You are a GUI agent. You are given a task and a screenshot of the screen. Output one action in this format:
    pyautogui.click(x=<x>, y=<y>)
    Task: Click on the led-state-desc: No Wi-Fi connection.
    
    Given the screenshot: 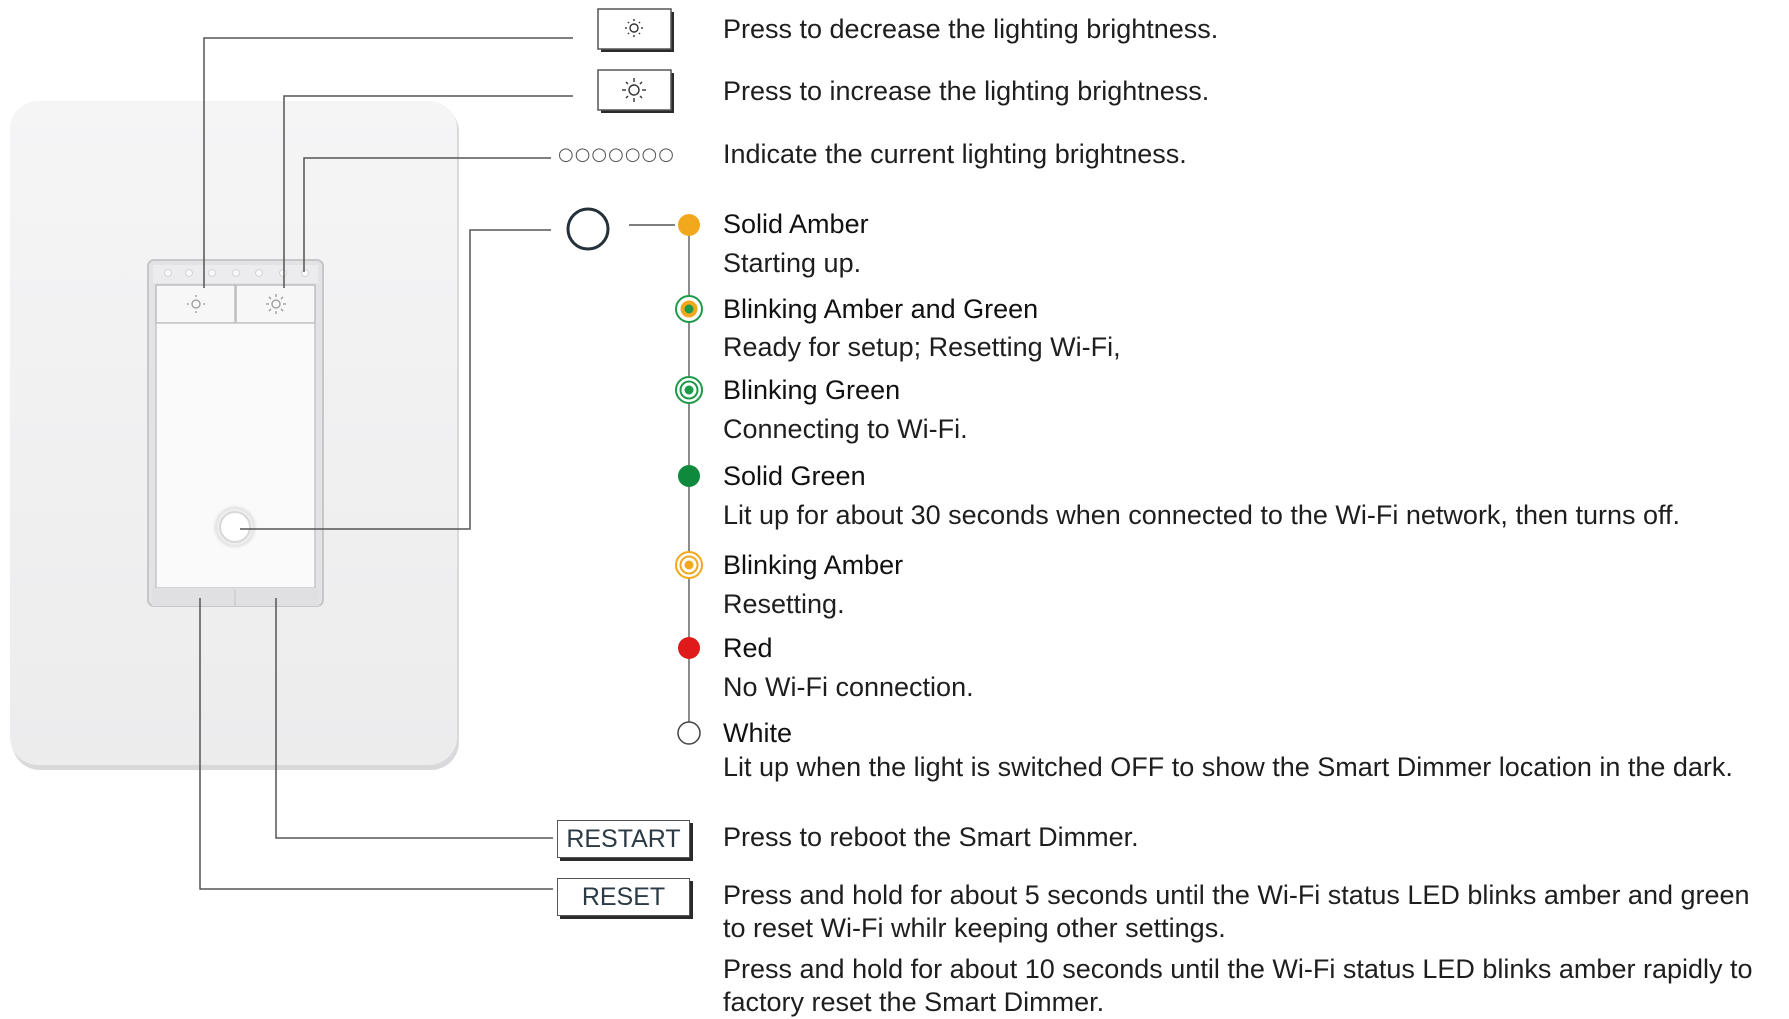 What is the action you would take?
    pyautogui.click(x=848, y=687)
    